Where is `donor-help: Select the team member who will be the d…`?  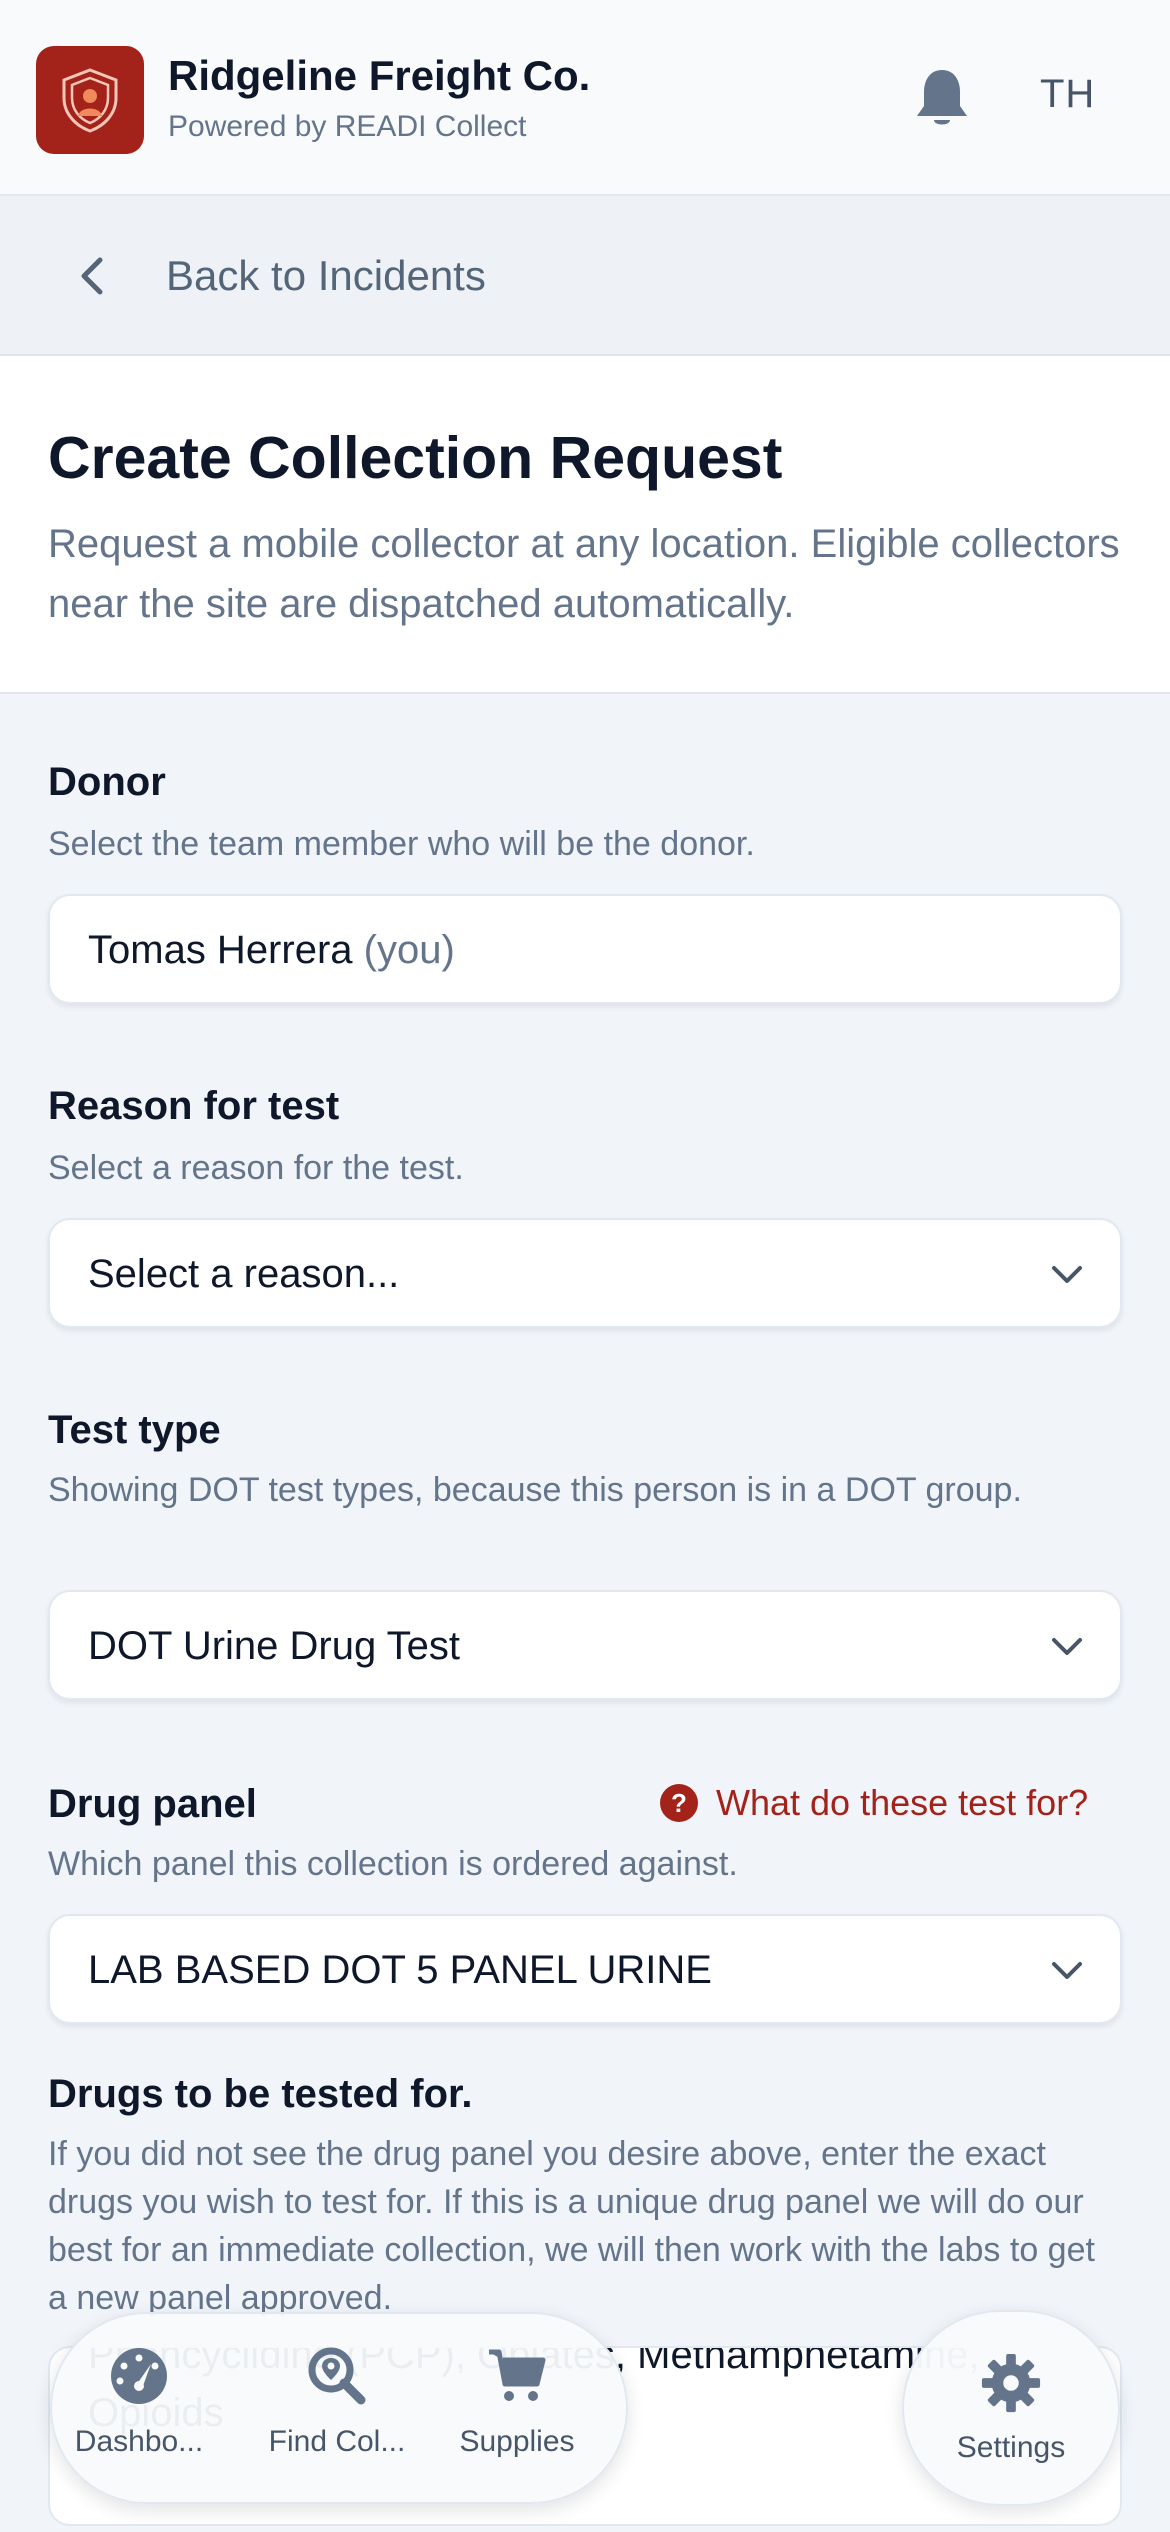 donor-help: Select the team member who will be the d… is located at coordinates (401, 844).